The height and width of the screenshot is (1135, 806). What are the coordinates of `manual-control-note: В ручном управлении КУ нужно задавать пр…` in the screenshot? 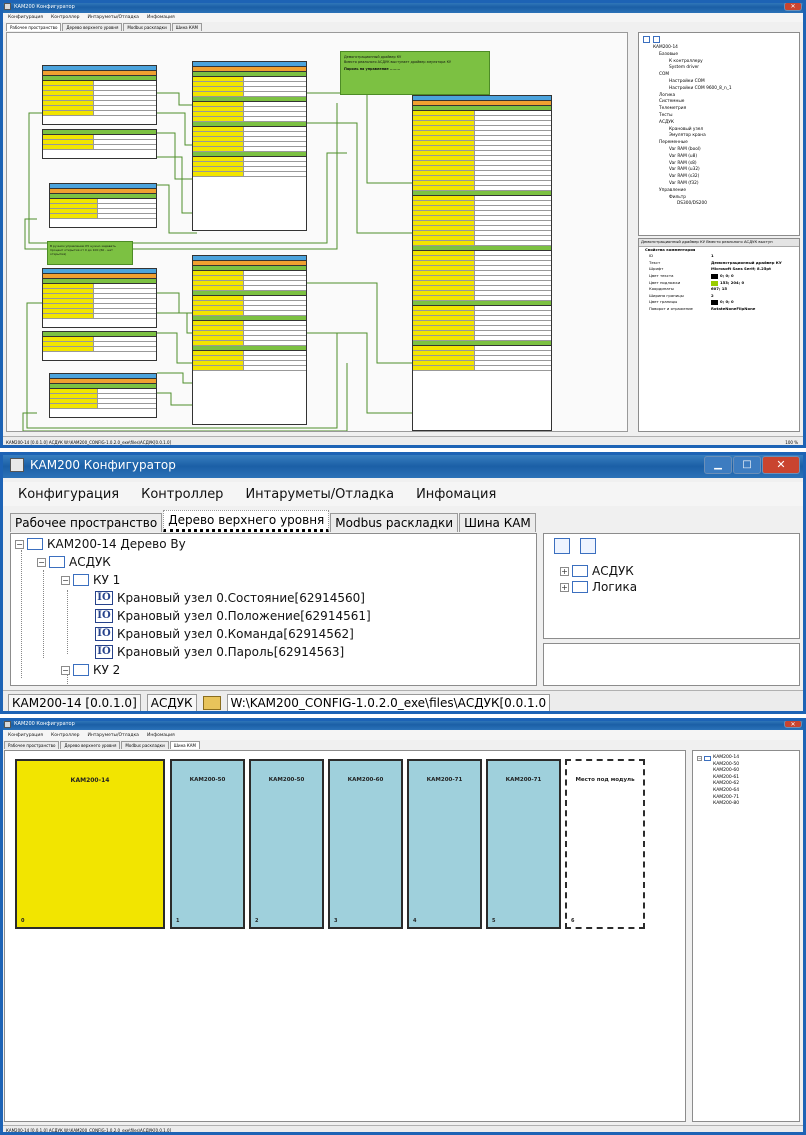 It's located at (90, 253).